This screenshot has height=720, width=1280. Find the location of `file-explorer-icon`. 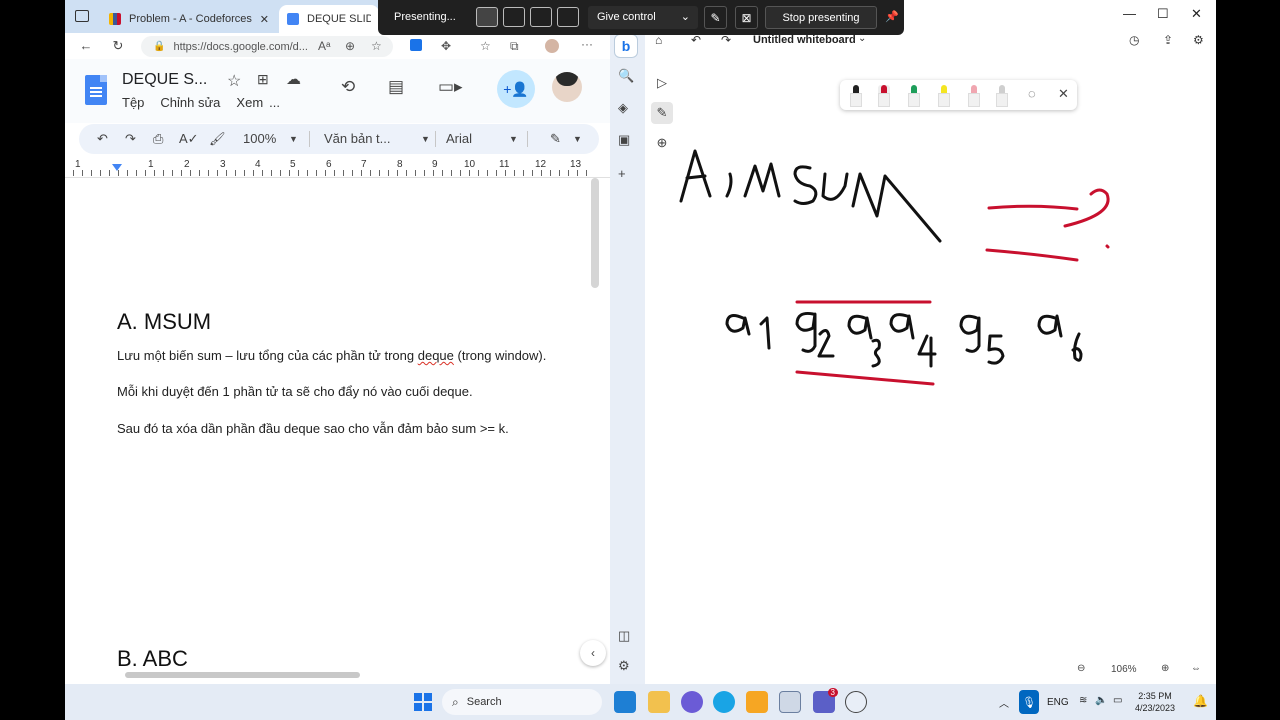

file-explorer-icon is located at coordinates (659, 702).